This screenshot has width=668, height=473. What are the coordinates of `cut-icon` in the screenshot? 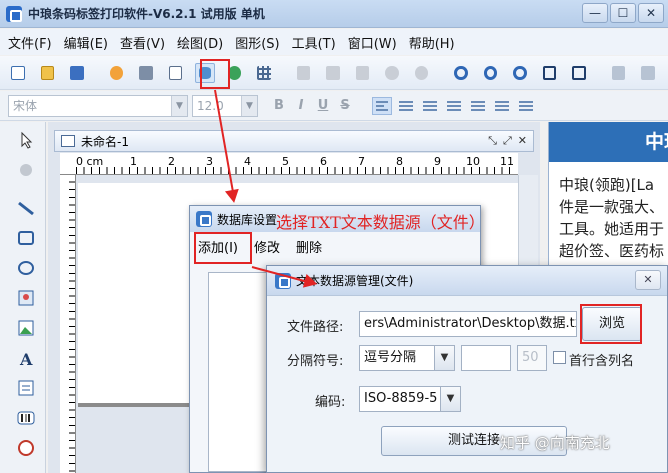 It's located at (304, 73).